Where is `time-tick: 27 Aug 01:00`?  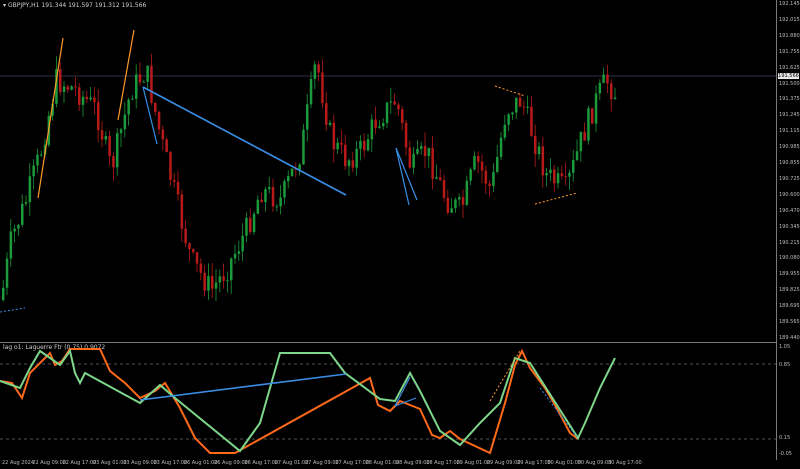
time-tick: 27 Aug 01:00 is located at coordinates (291, 463).